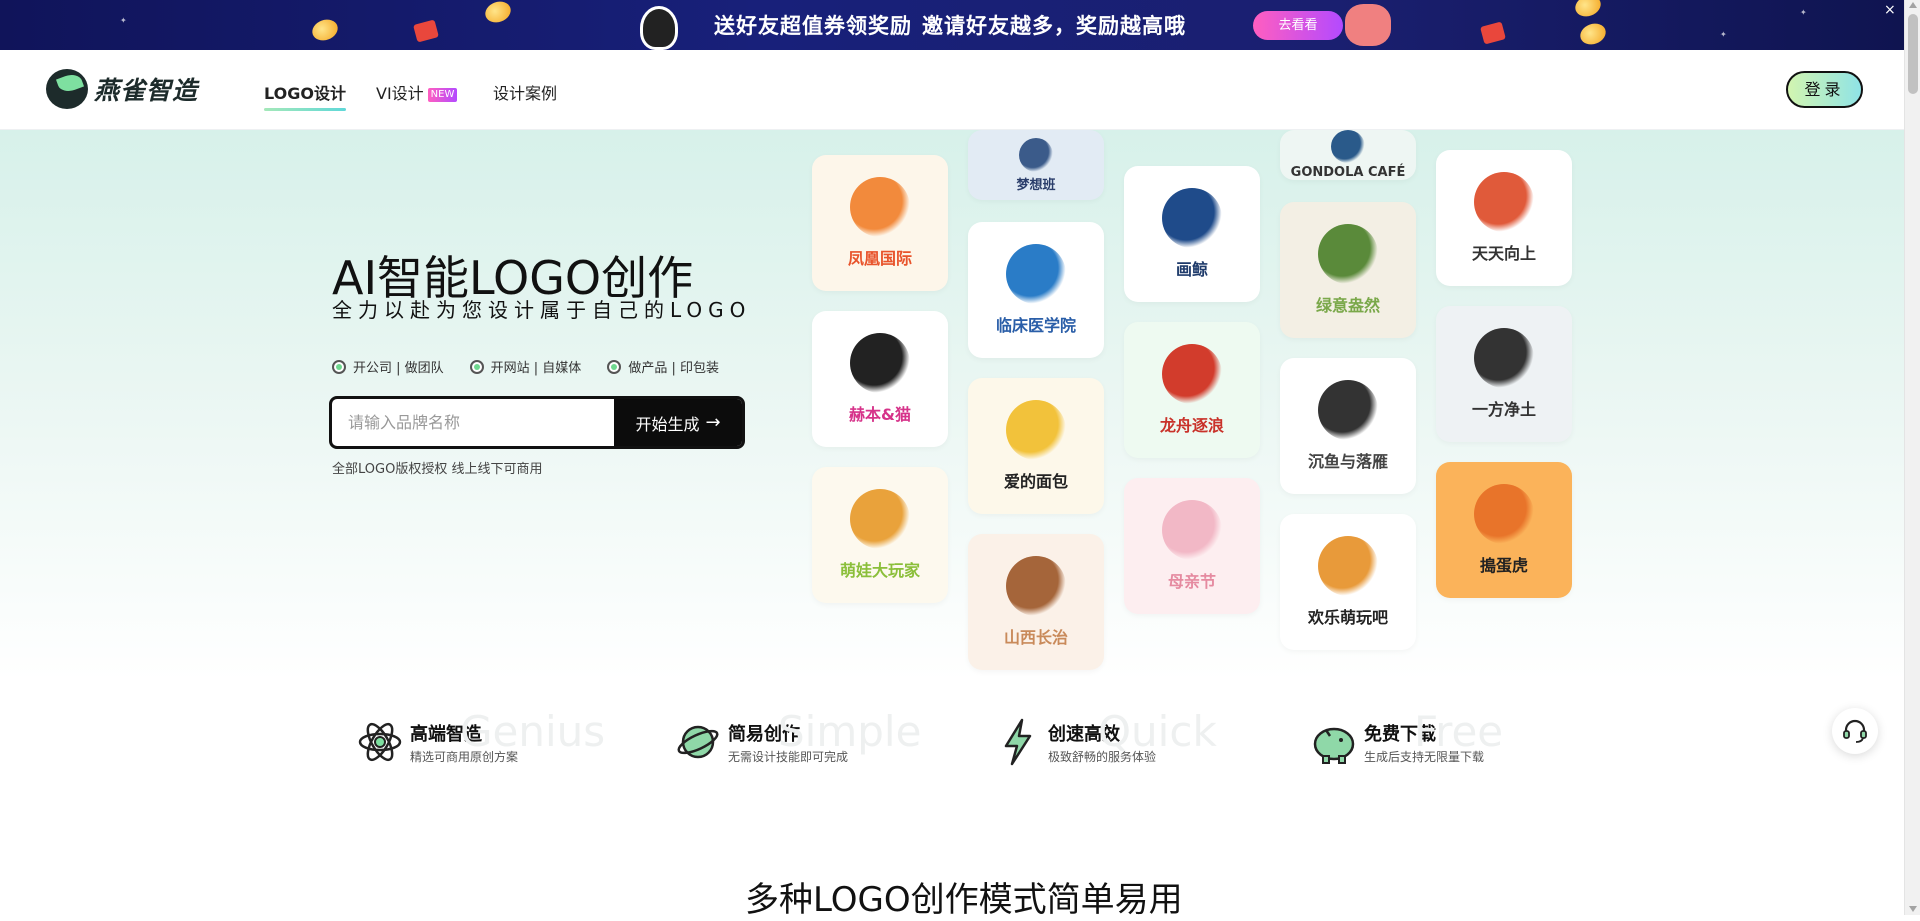  I want to click on logo-card: 一方净土, so click(1504, 374).